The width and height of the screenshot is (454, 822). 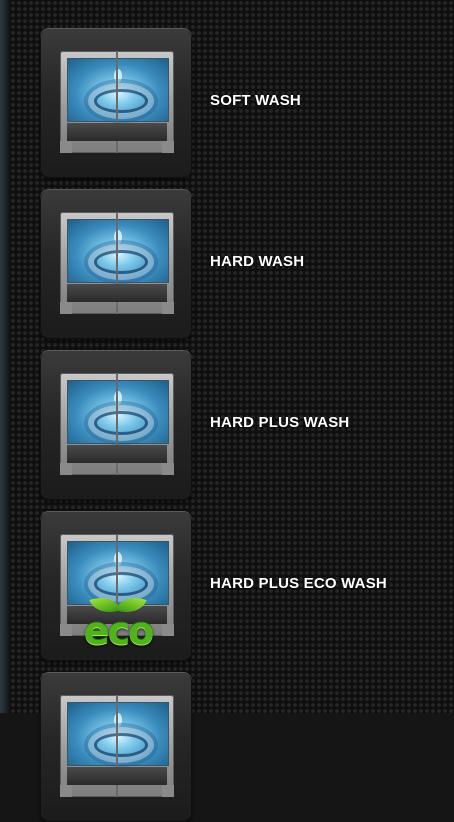 What do you see at coordinates (116, 586) in the screenshot?
I see `program-tile: eco` at bounding box center [116, 586].